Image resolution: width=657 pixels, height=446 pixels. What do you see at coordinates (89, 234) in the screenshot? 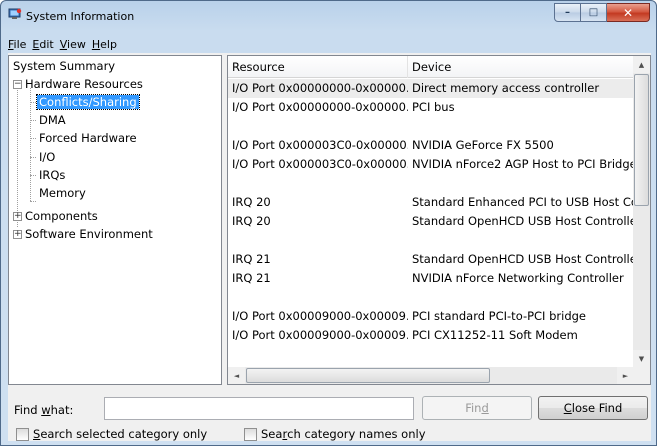
I see `tree-item-software-environment: Software Environment` at bounding box center [89, 234].